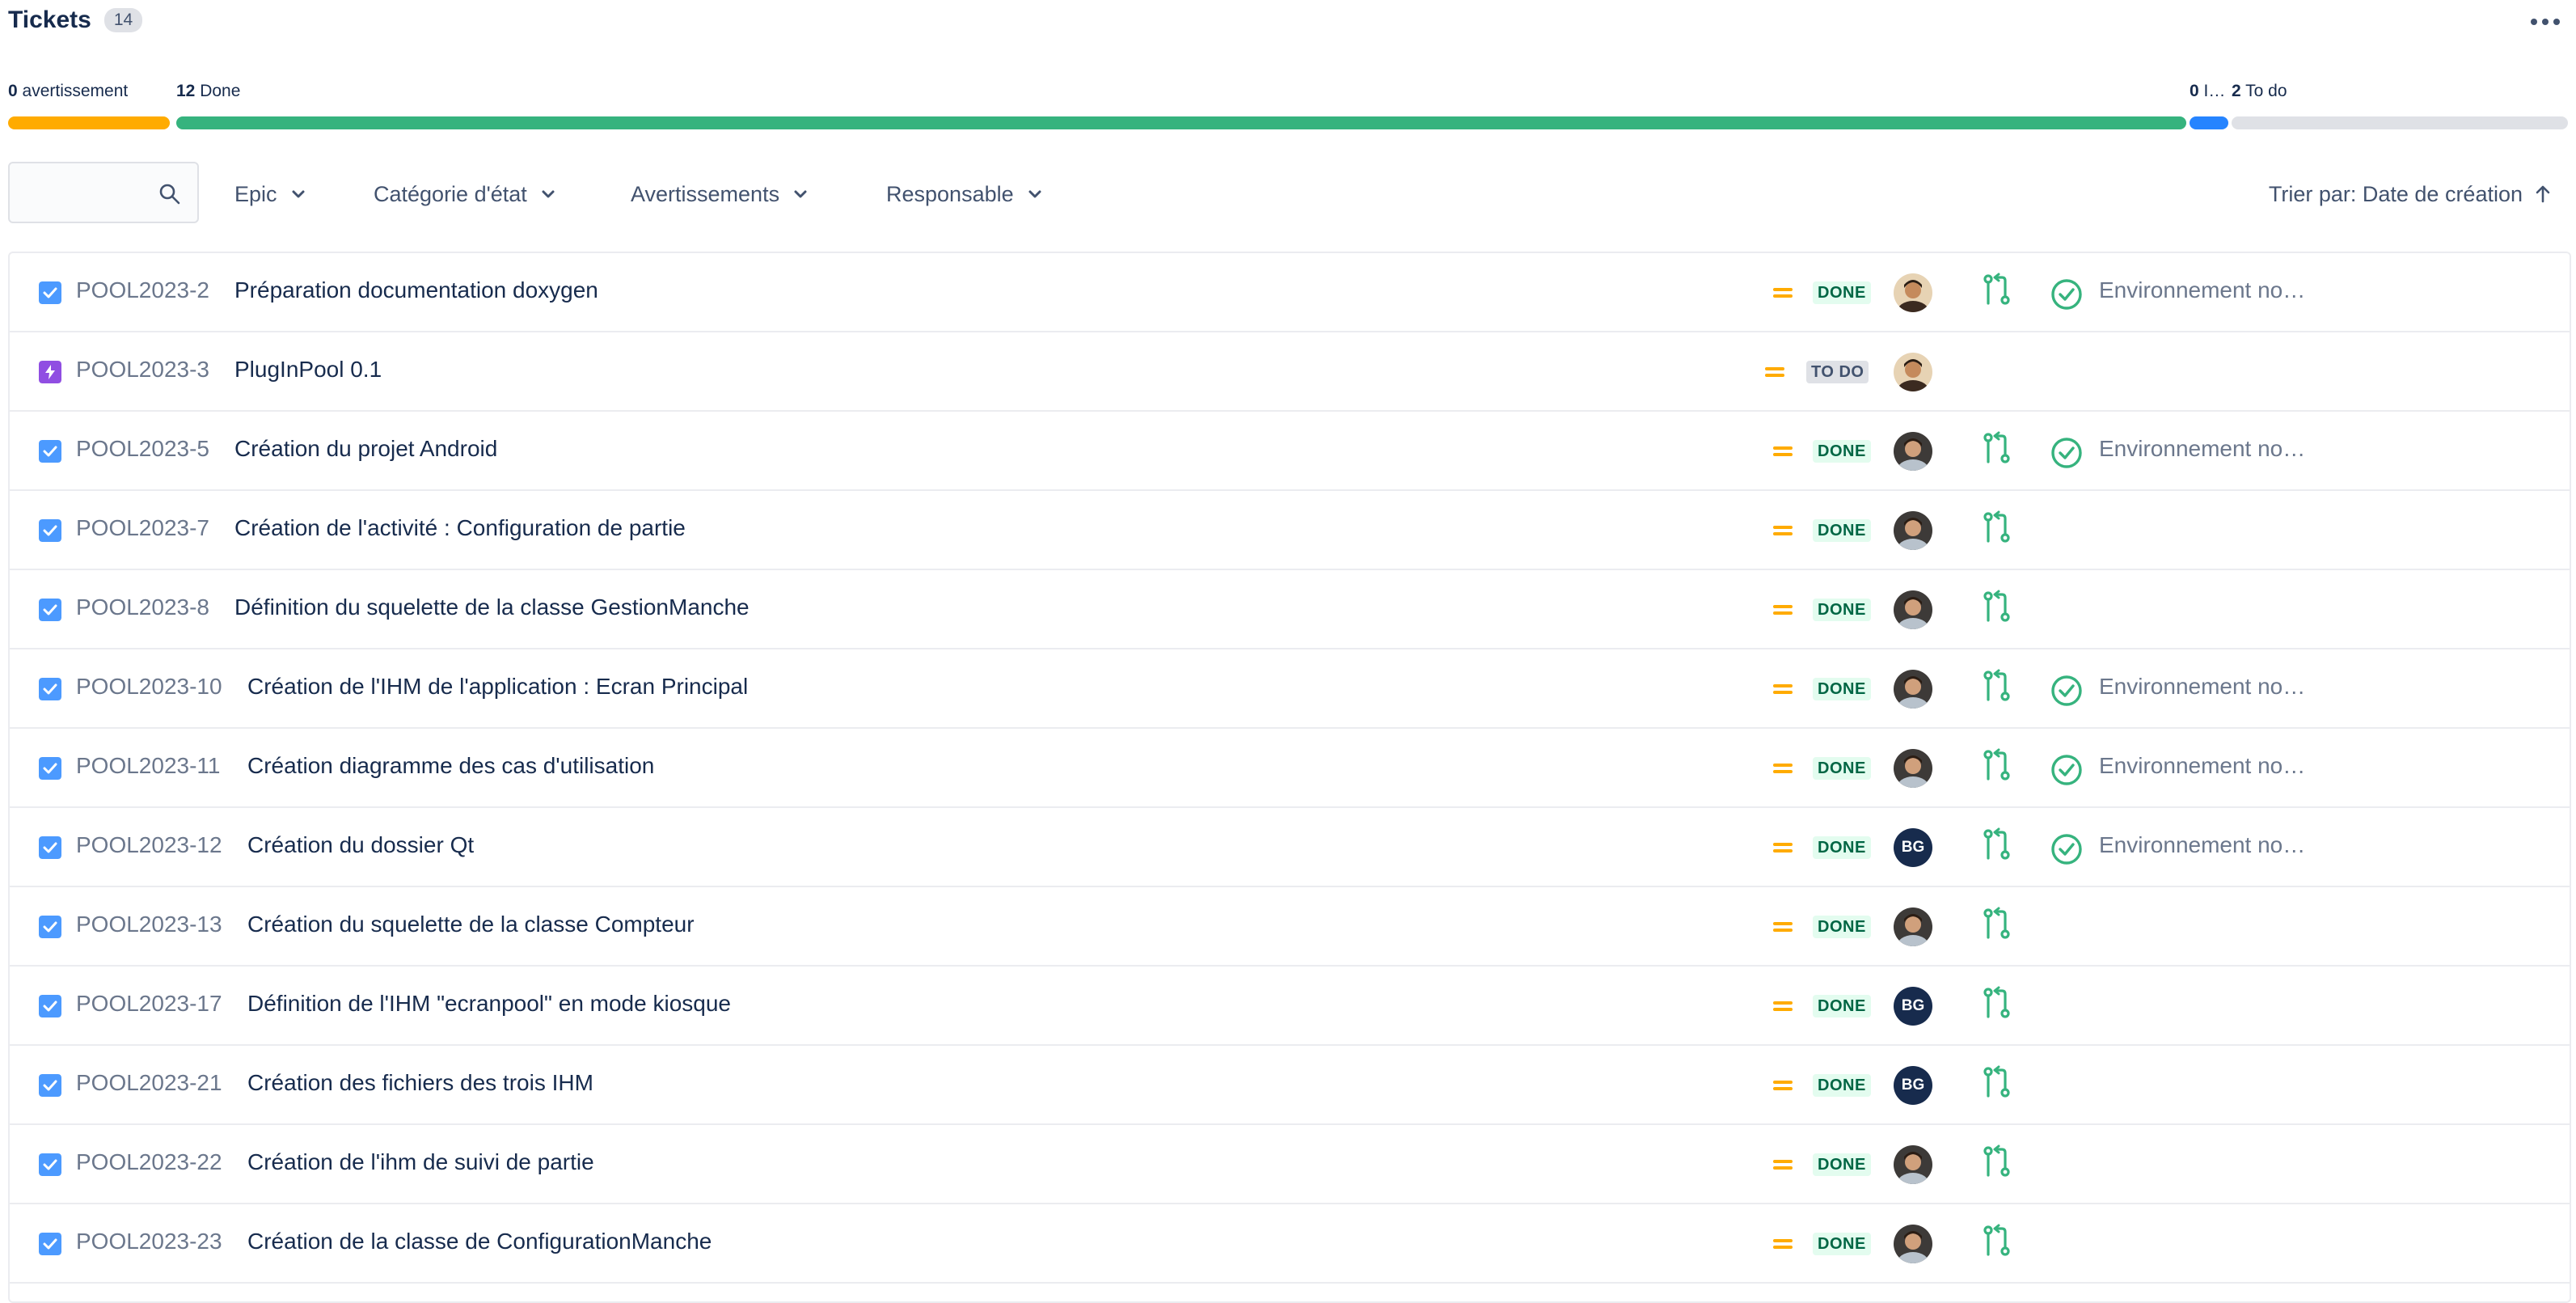  Describe the element at coordinates (964, 194) in the screenshot. I see `filter-assignee: Responsable` at that location.